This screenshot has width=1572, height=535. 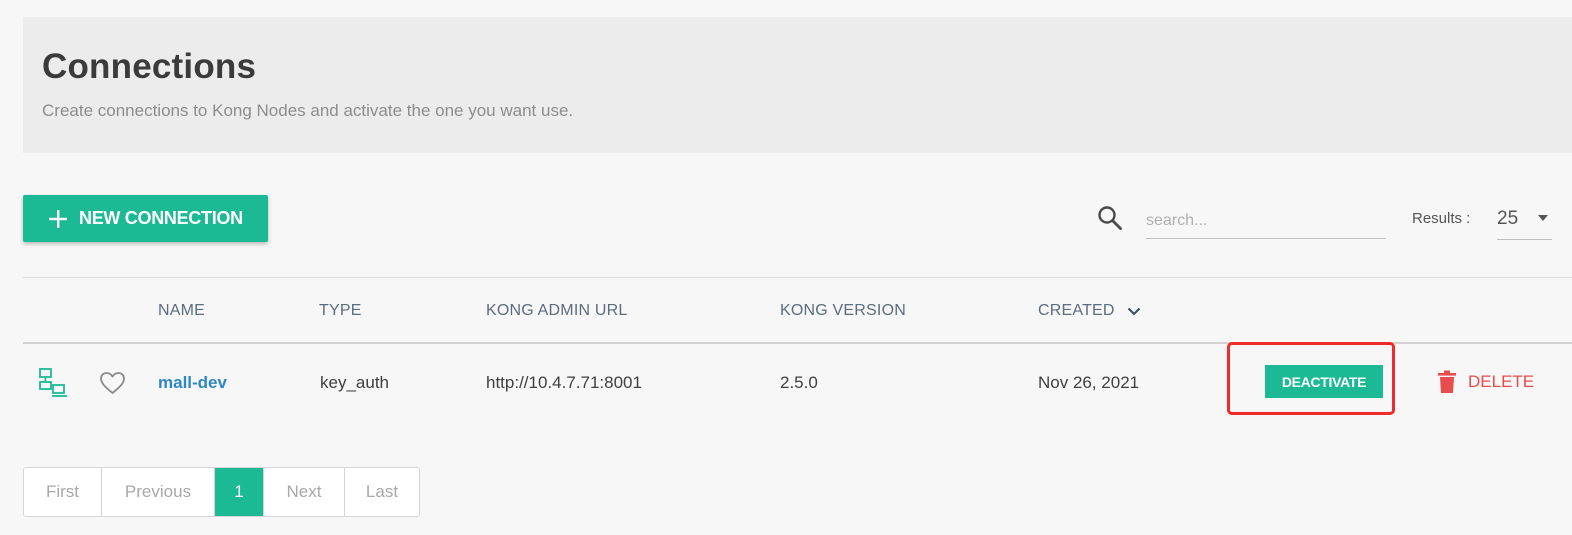 I want to click on connection-type: key_auth, so click(x=354, y=382).